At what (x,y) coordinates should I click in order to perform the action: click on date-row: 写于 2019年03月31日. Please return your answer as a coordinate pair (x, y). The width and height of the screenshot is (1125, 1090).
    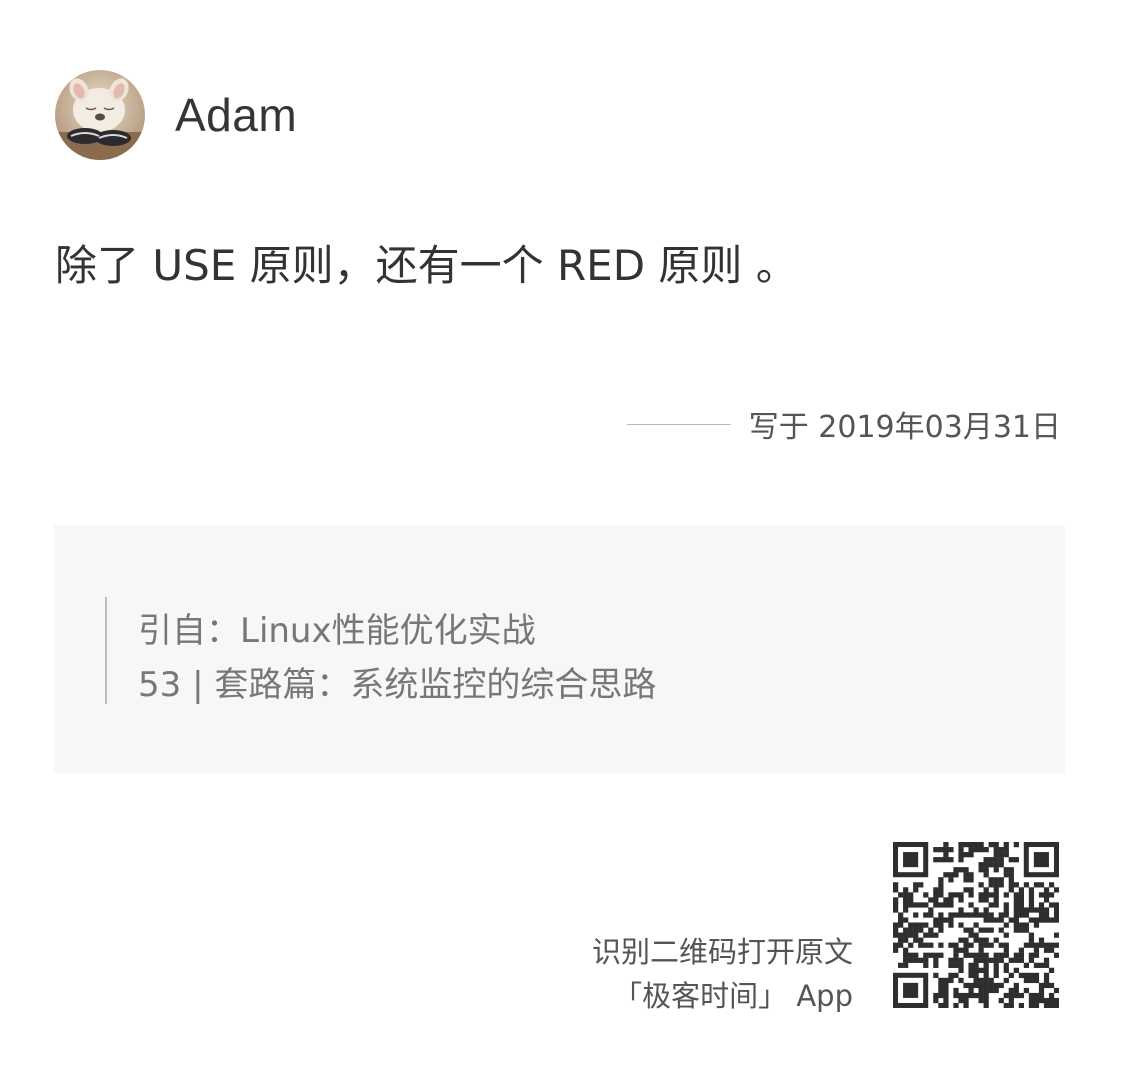
    Looking at the image, I should click on (843, 424).